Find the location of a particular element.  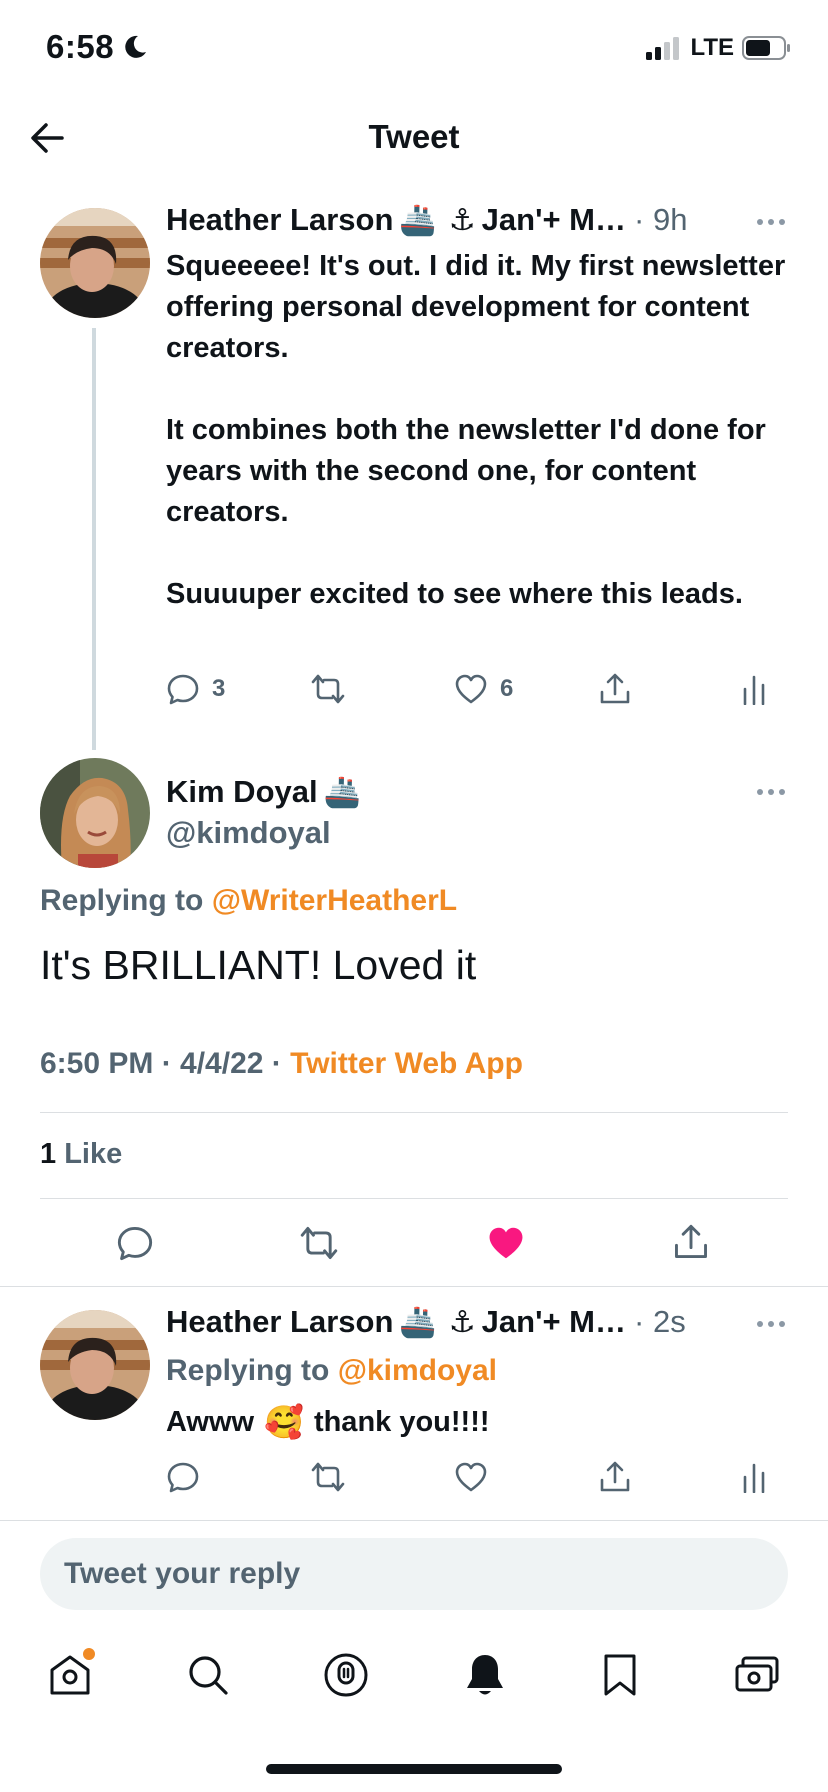

like-count: 6 is located at coordinates (507, 688).